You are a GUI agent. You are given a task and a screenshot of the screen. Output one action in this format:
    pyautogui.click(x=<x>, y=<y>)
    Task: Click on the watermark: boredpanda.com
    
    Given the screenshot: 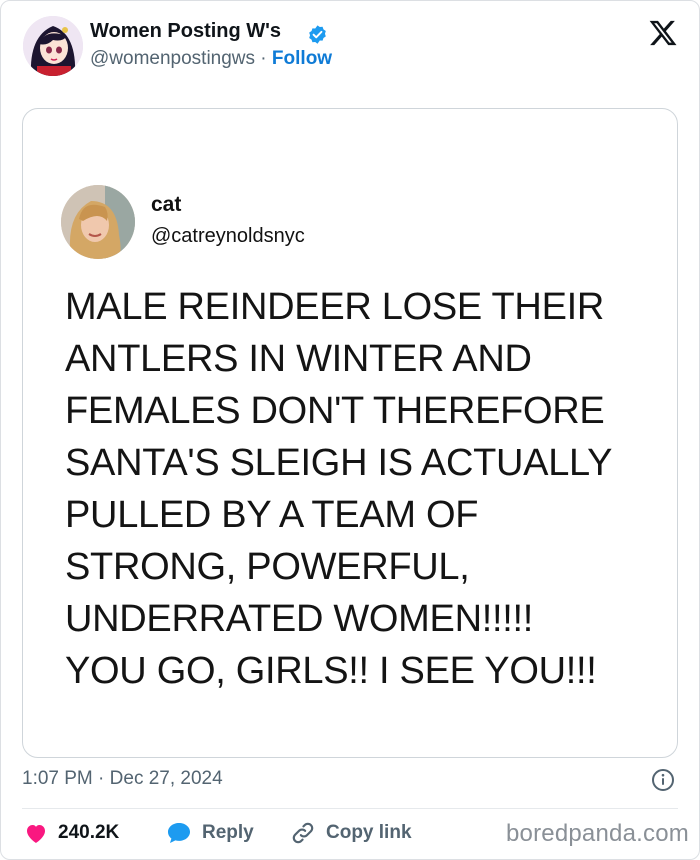 What is the action you would take?
    pyautogui.click(x=597, y=833)
    